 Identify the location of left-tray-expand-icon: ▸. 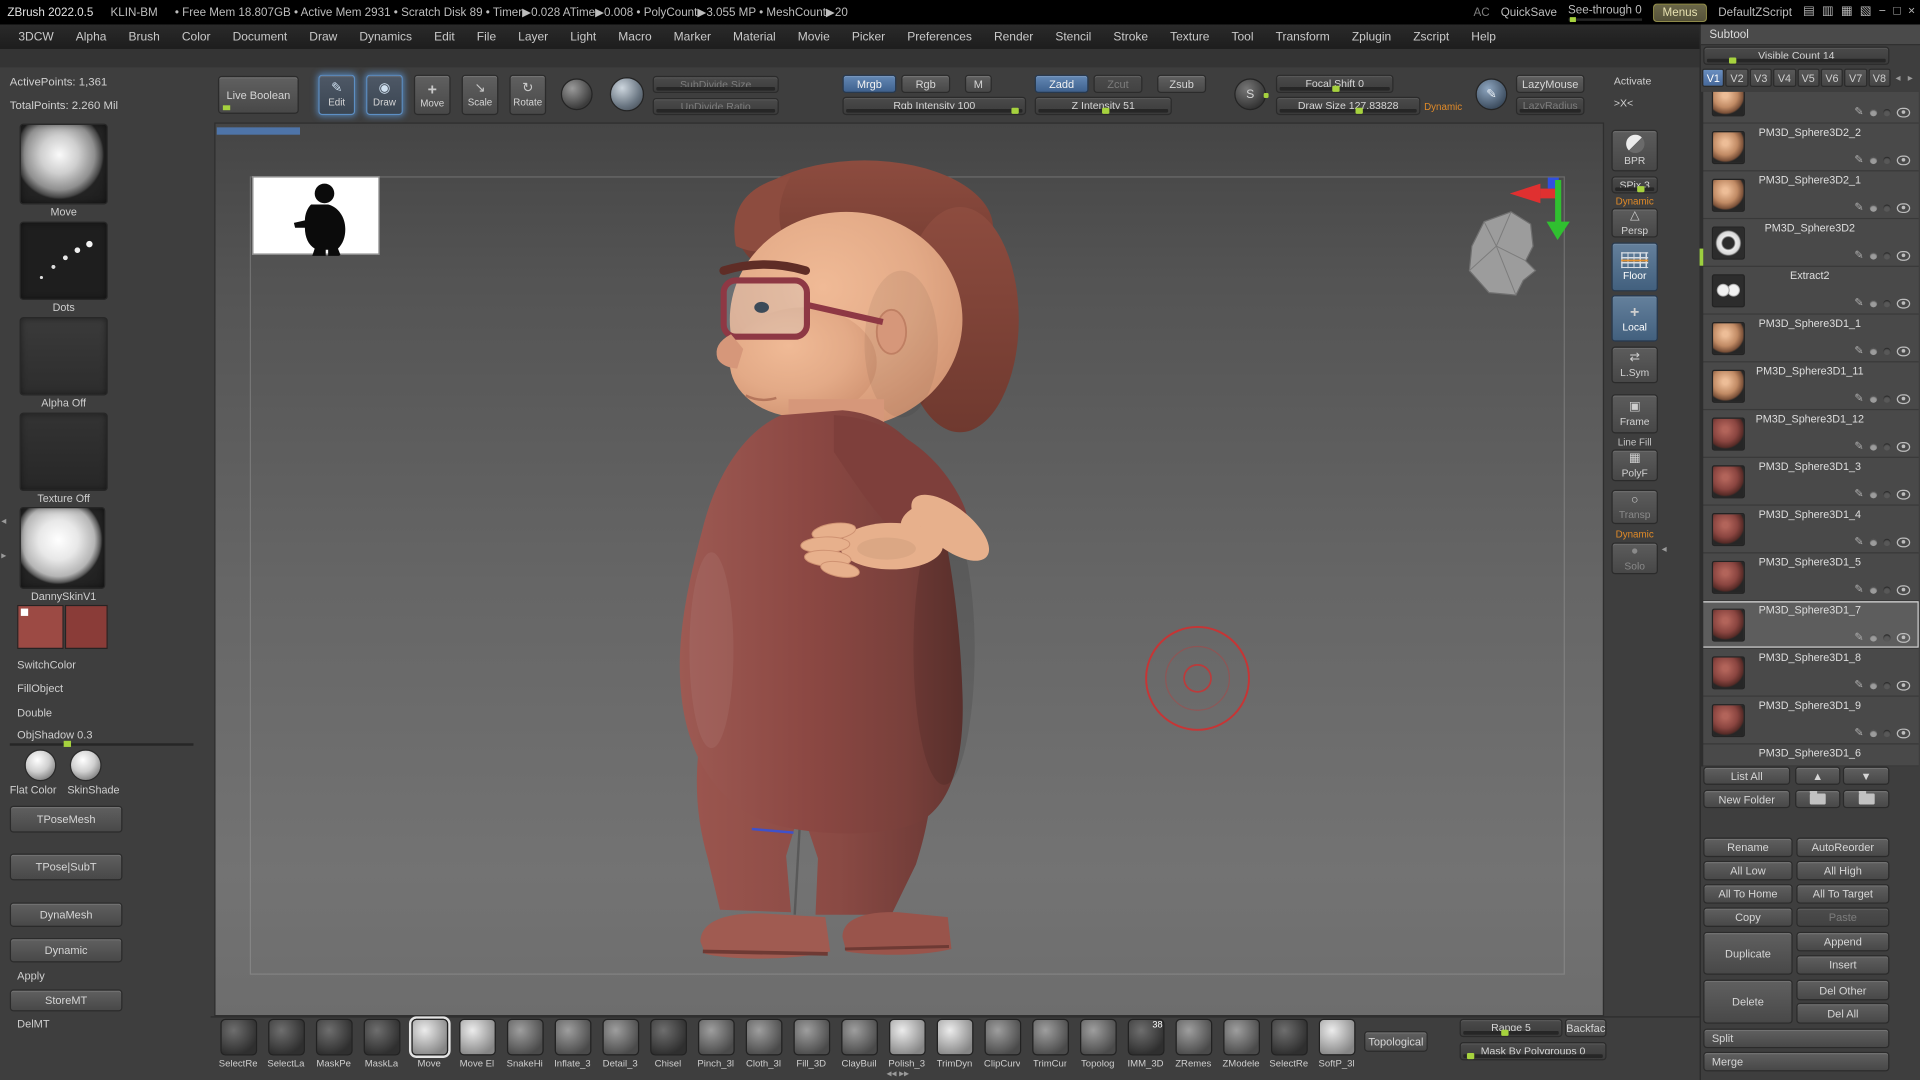
(3, 555).